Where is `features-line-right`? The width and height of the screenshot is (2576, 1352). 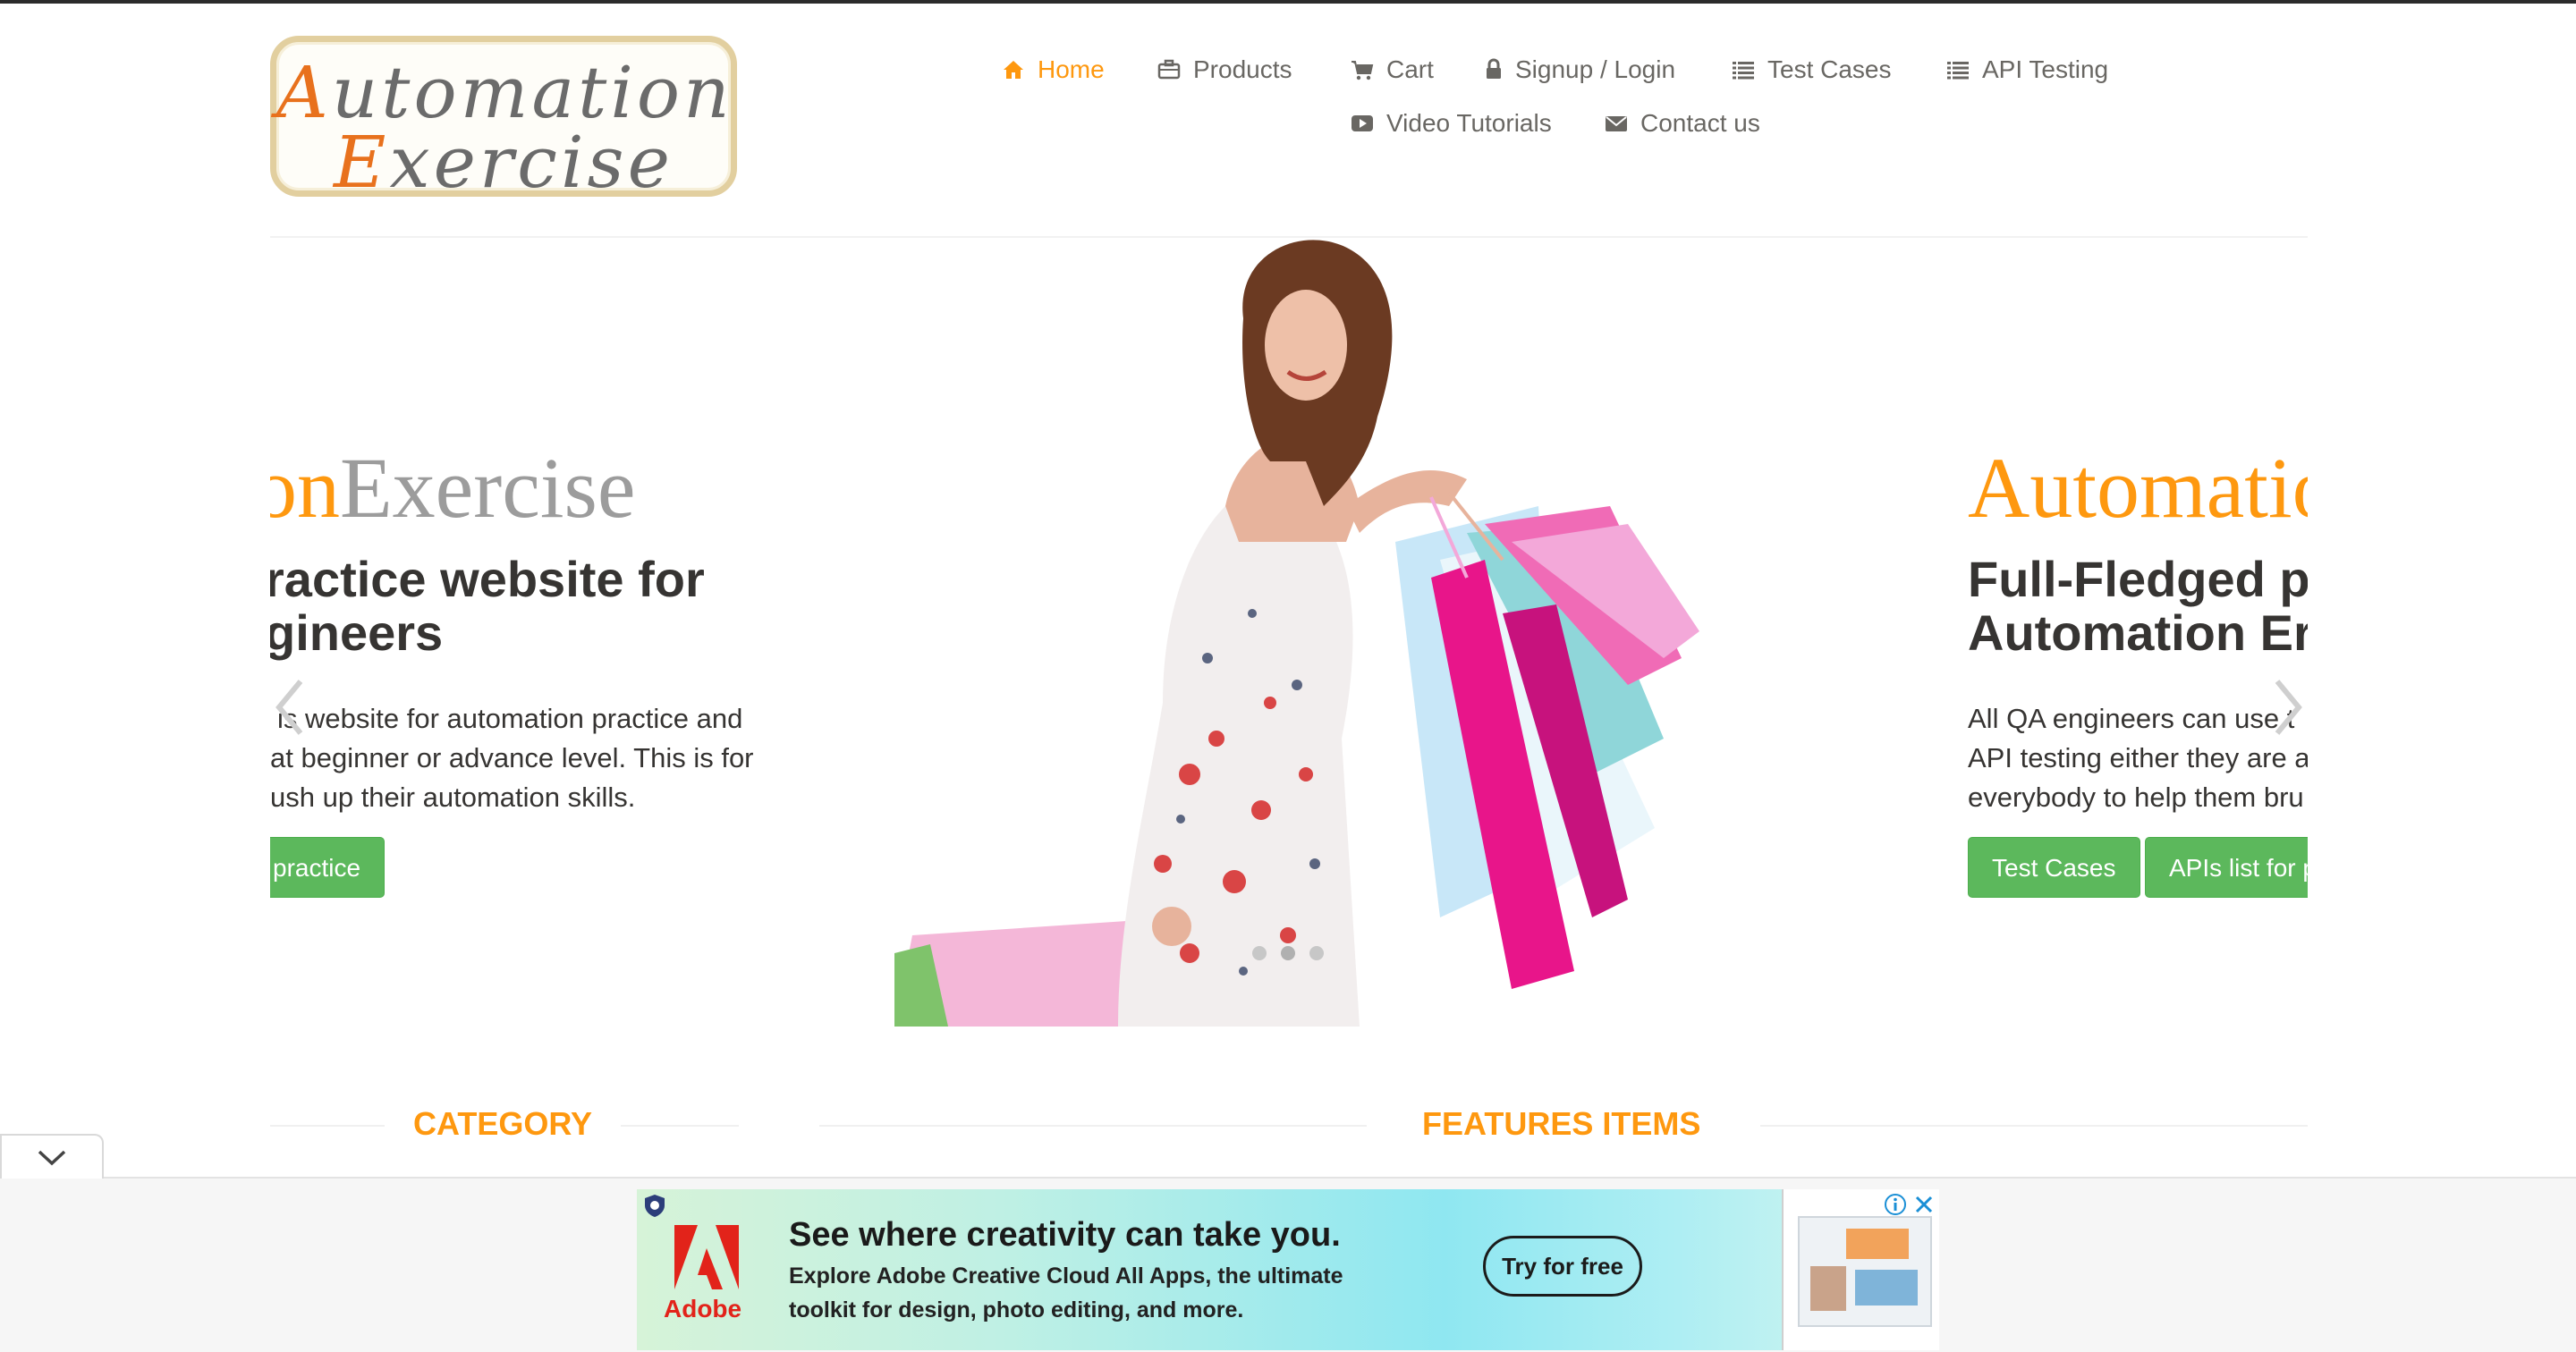 features-line-right is located at coordinates (2034, 1126).